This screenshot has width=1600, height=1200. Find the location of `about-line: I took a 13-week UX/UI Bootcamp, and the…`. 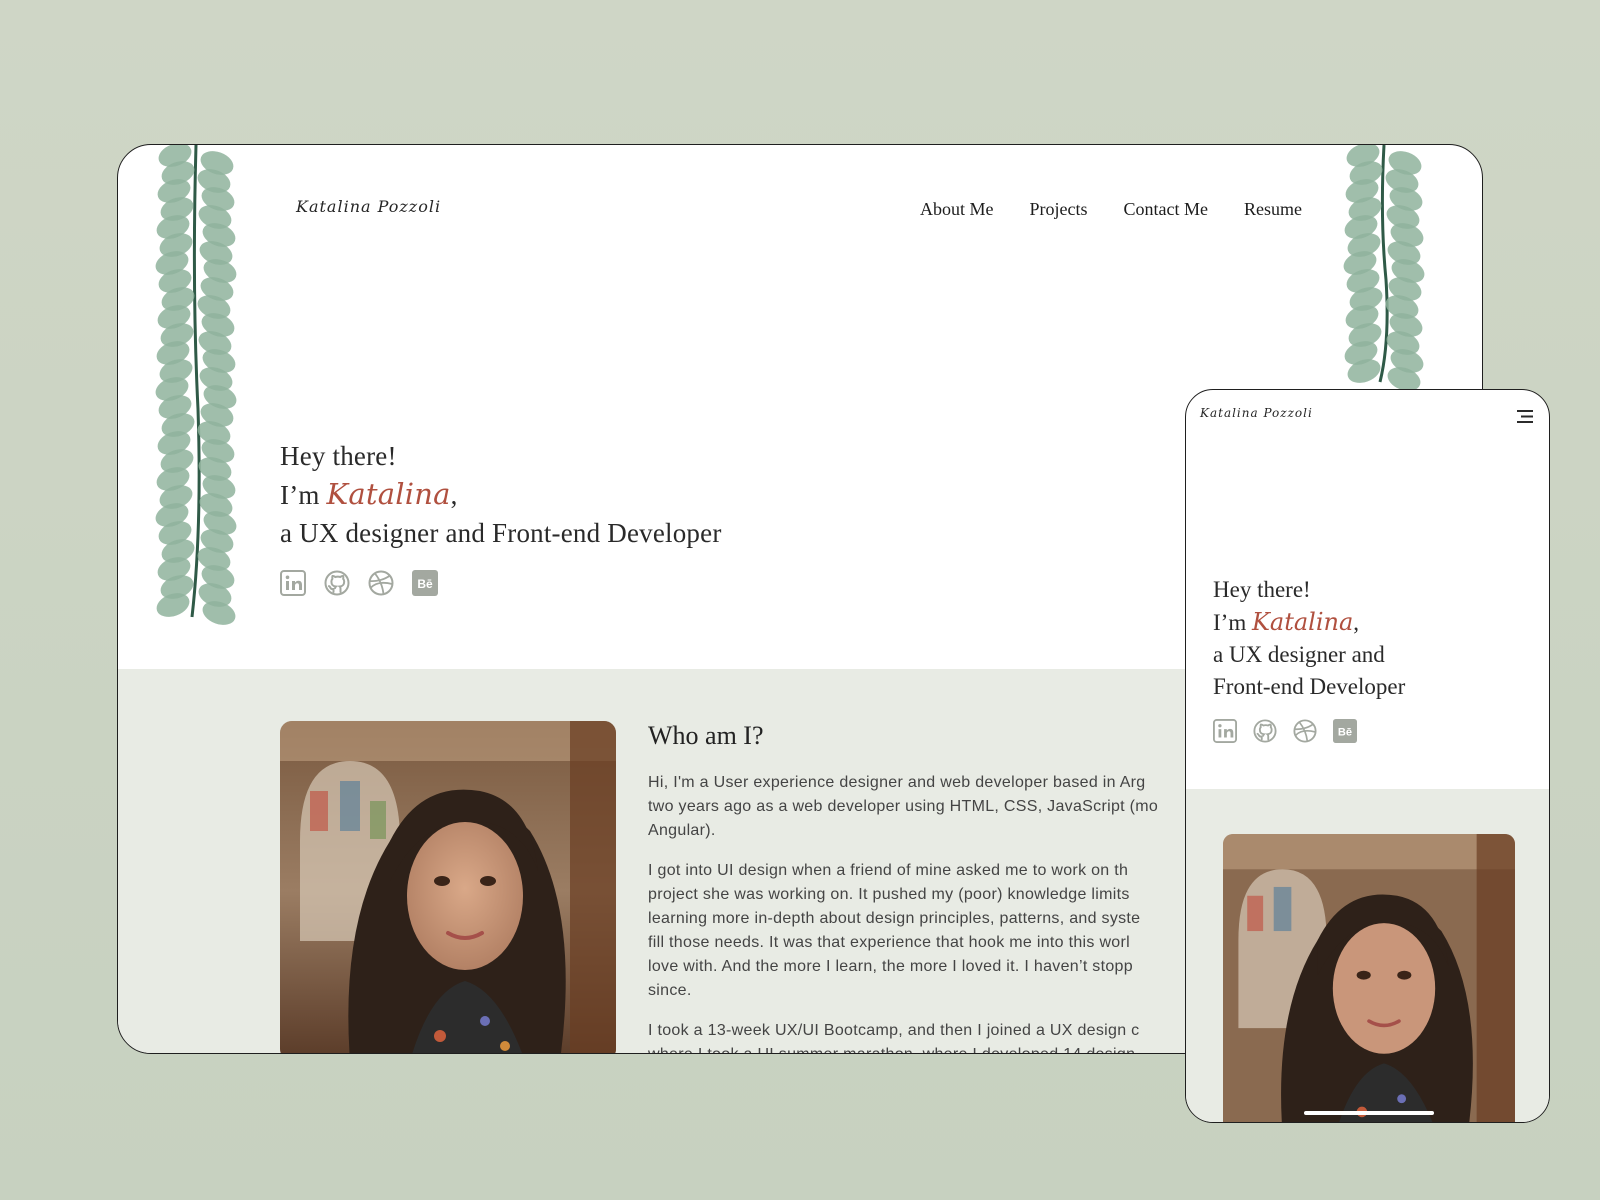

about-line: I took a 13-week UX/UI Bootcamp, and the… is located at coordinates (894, 1030).